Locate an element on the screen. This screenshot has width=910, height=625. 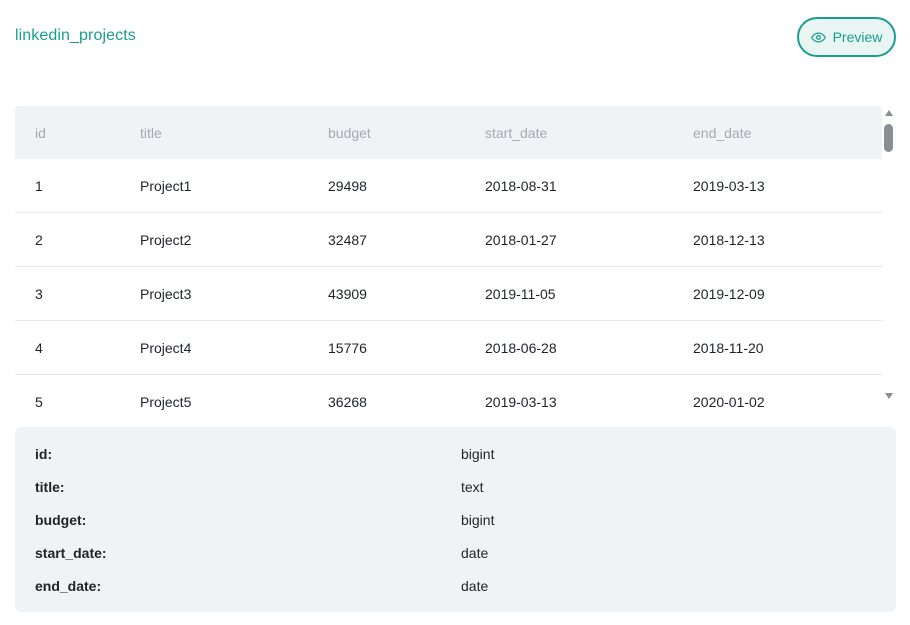
cell-start-date: 2018-08-31 is located at coordinates (521, 185).